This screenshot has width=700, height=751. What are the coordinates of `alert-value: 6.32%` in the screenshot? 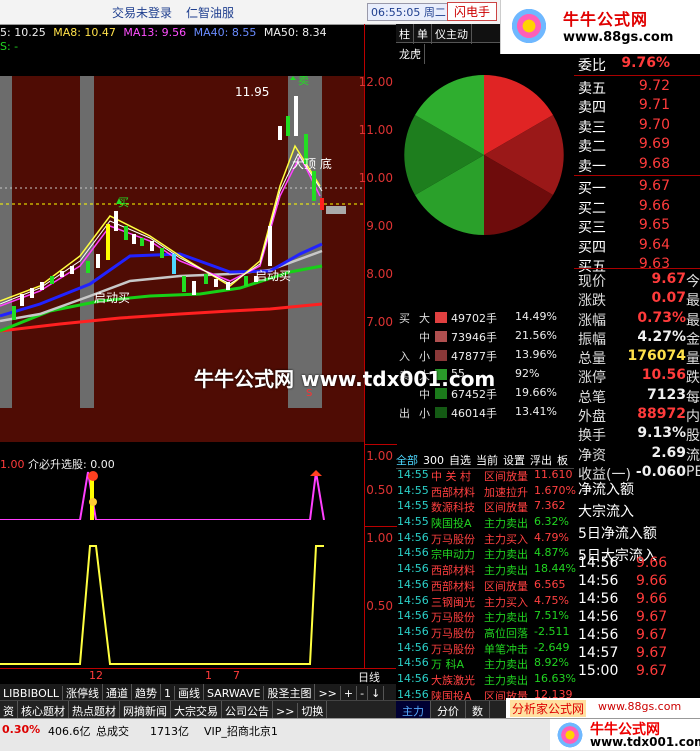 It's located at (551, 522).